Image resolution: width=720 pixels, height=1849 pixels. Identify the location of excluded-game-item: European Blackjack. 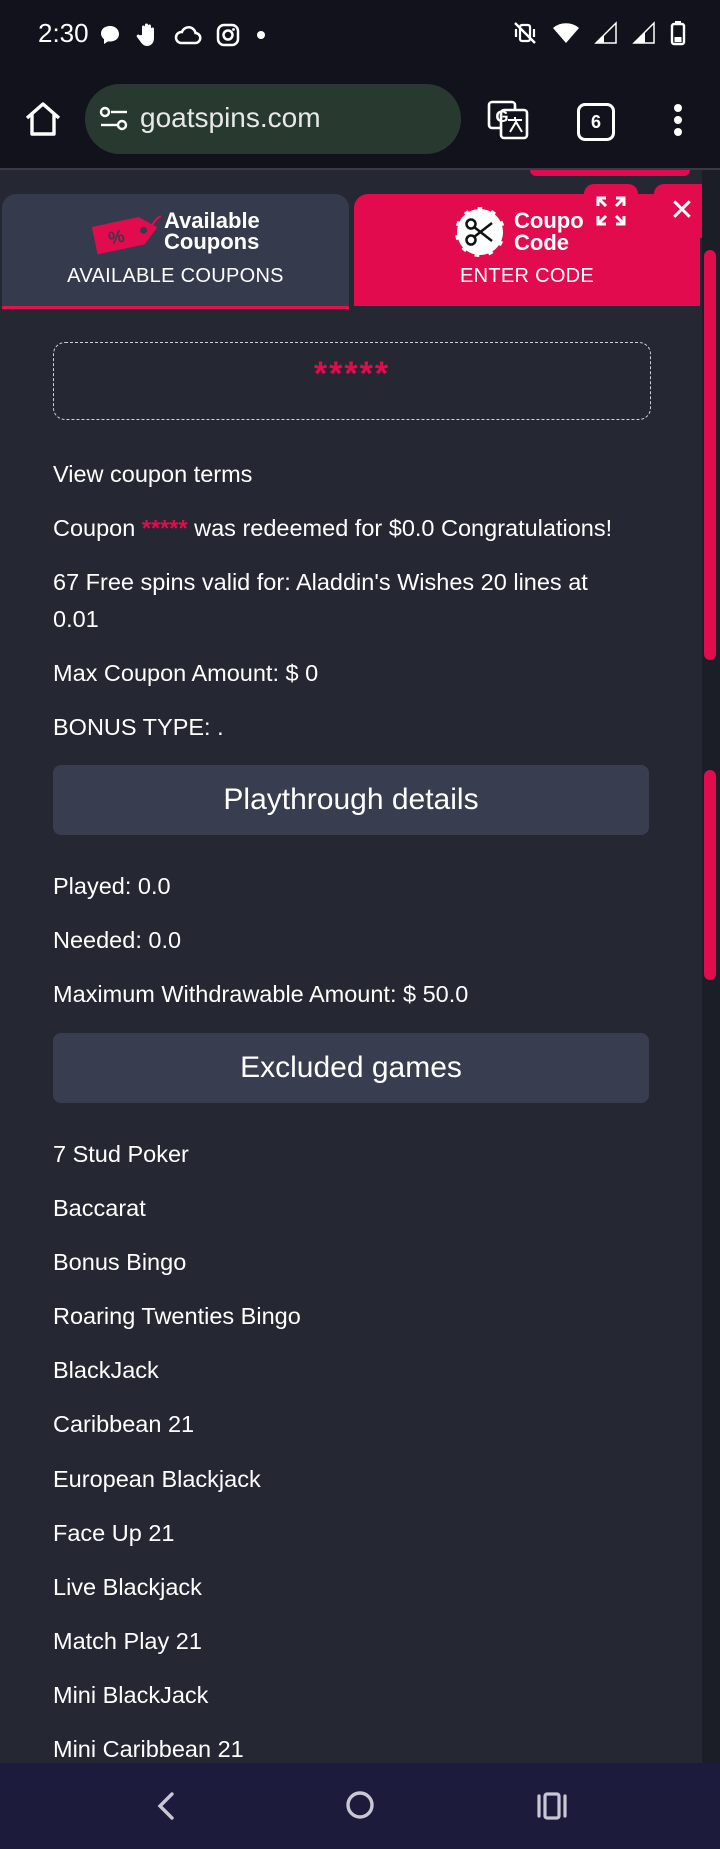
(157, 1479).